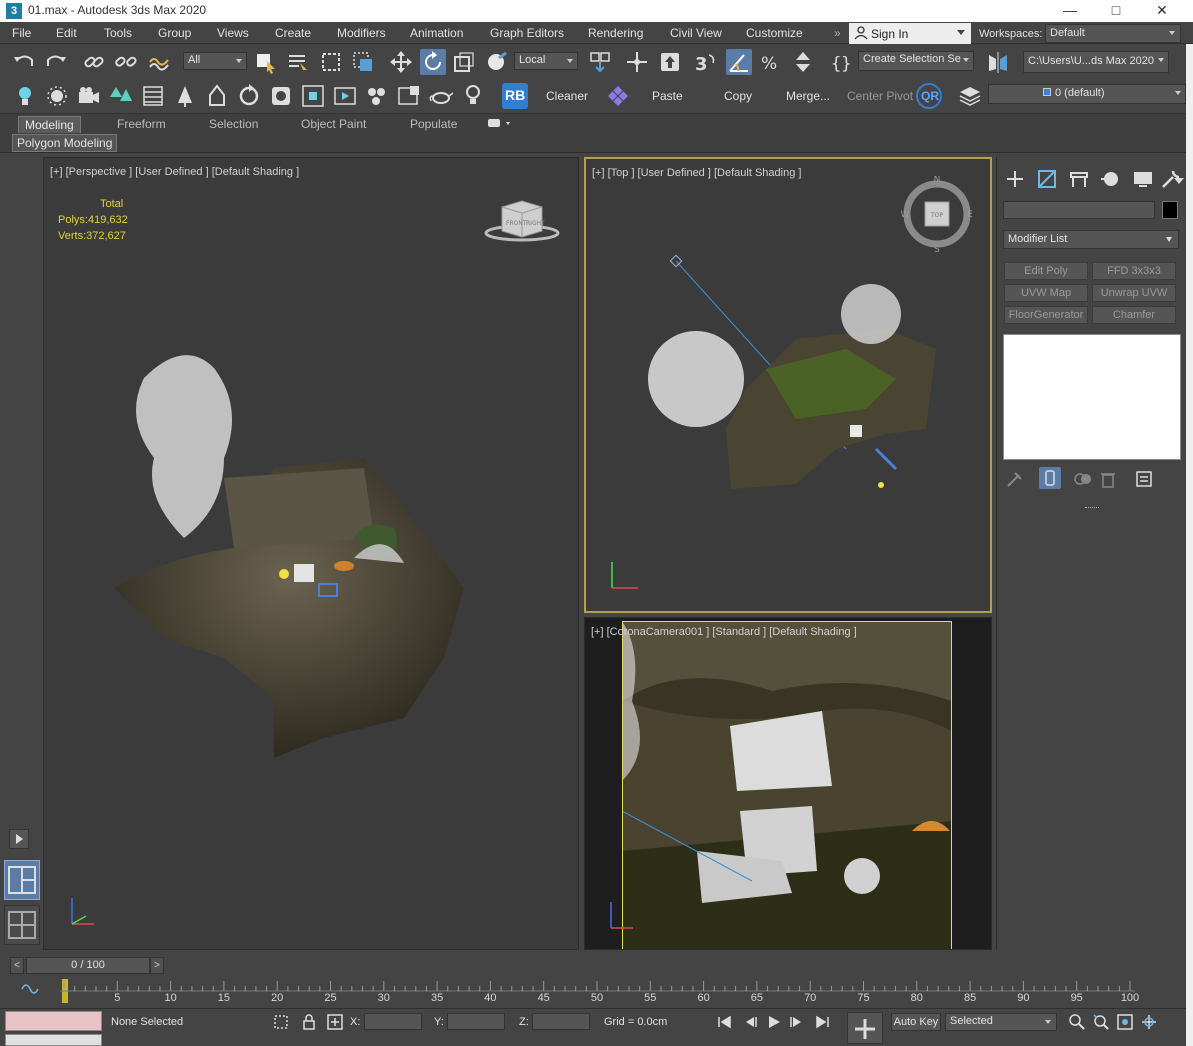 The height and width of the screenshot is (1046, 1193). I want to click on panel-resize-handle, so click(1092, 508).